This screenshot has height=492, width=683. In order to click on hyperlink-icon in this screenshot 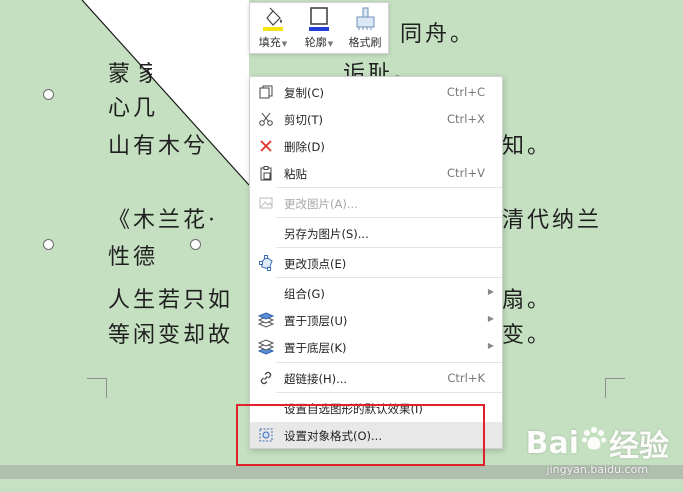, I will do `click(266, 378)`.